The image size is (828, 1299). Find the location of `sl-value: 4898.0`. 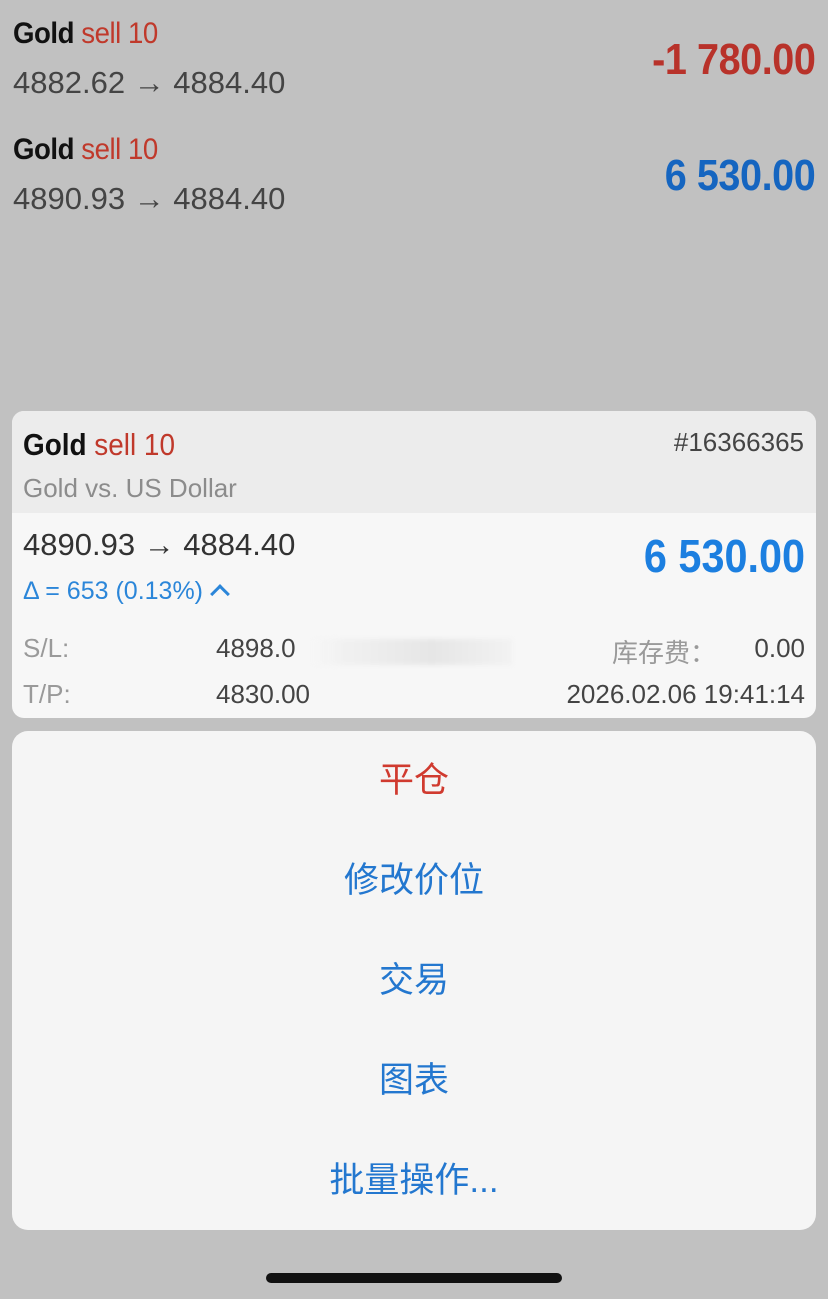

sl-value: 4898.0 is located at coordinates (256, 648).